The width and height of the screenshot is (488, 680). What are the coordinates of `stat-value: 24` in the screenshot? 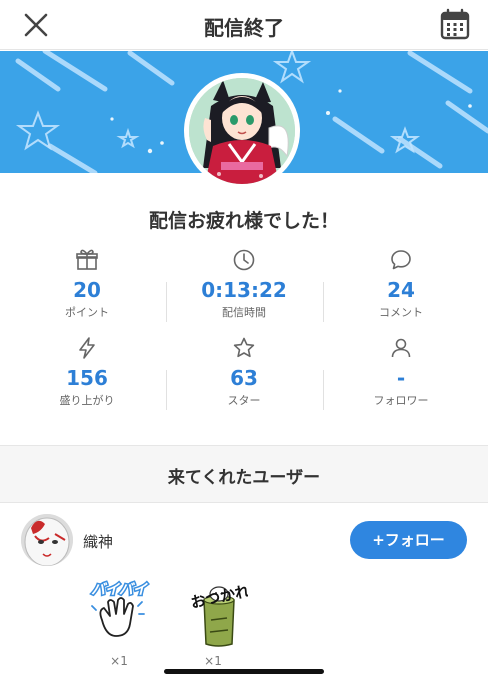 It's located at (401, 290).